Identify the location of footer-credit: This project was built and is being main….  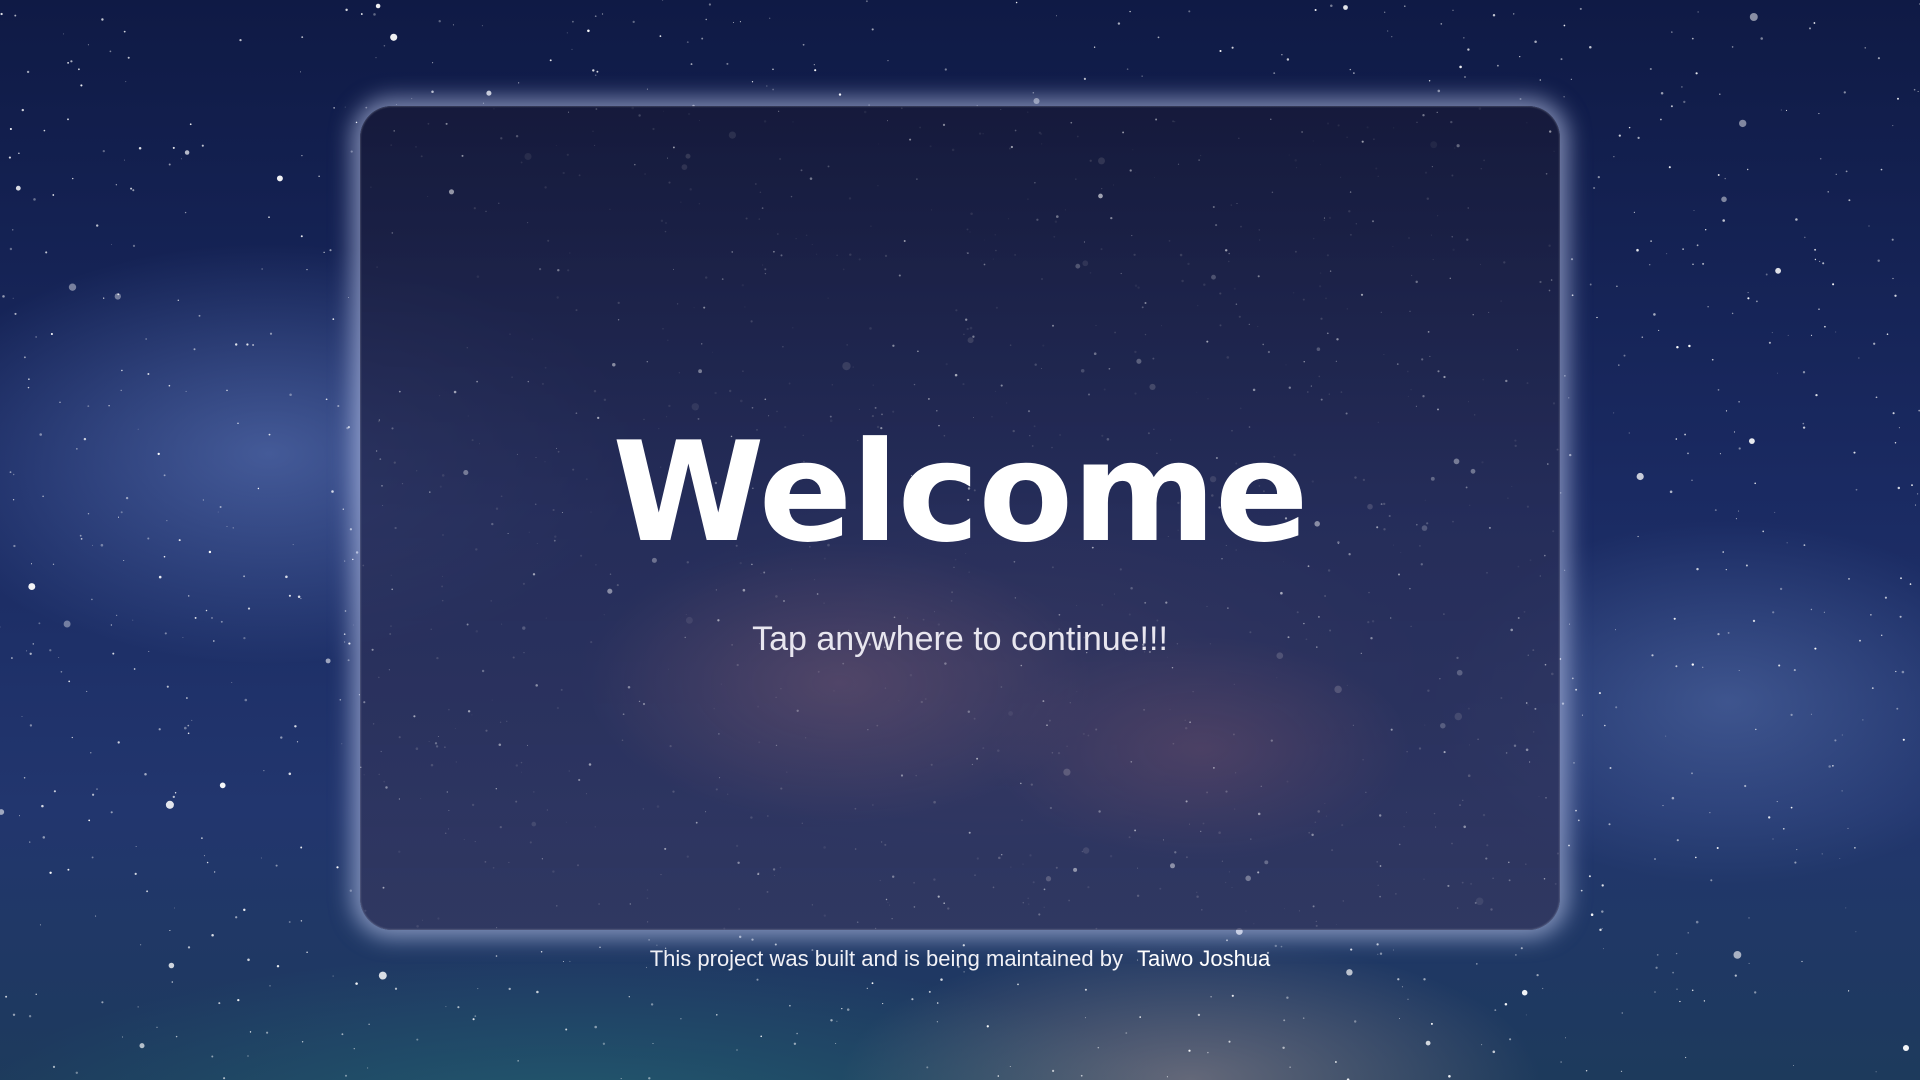
(960, 959).